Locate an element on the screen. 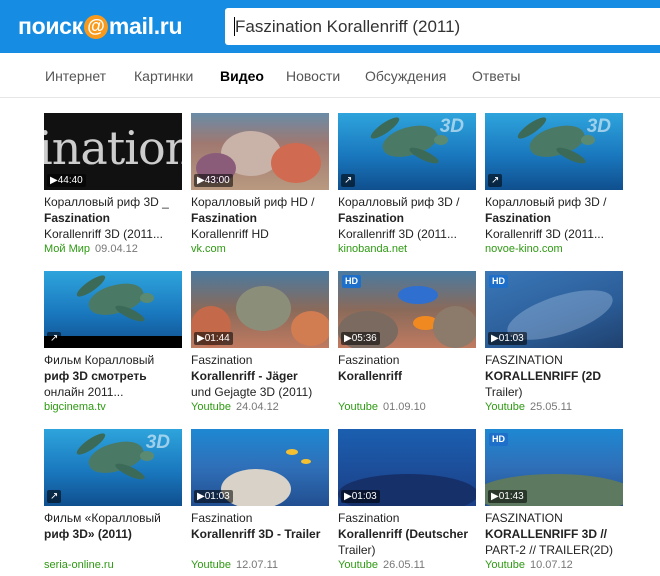  tab-discussions: Обсуждения is located at coordinates (405, 76).